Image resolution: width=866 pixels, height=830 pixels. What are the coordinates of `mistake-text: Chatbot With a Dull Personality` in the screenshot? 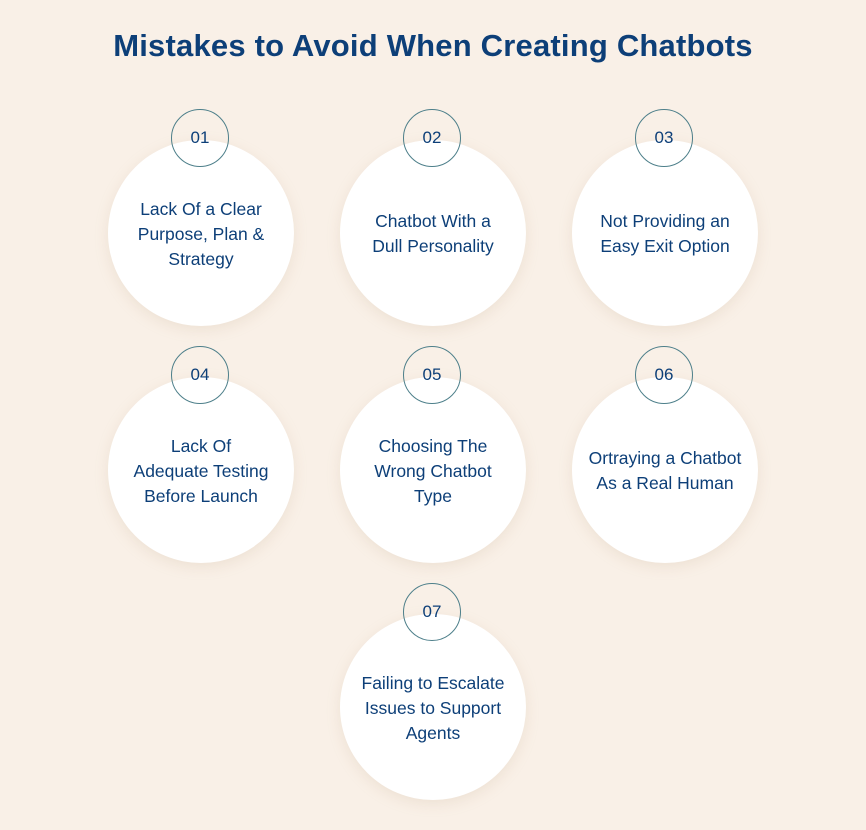 It's located at (433, 233).